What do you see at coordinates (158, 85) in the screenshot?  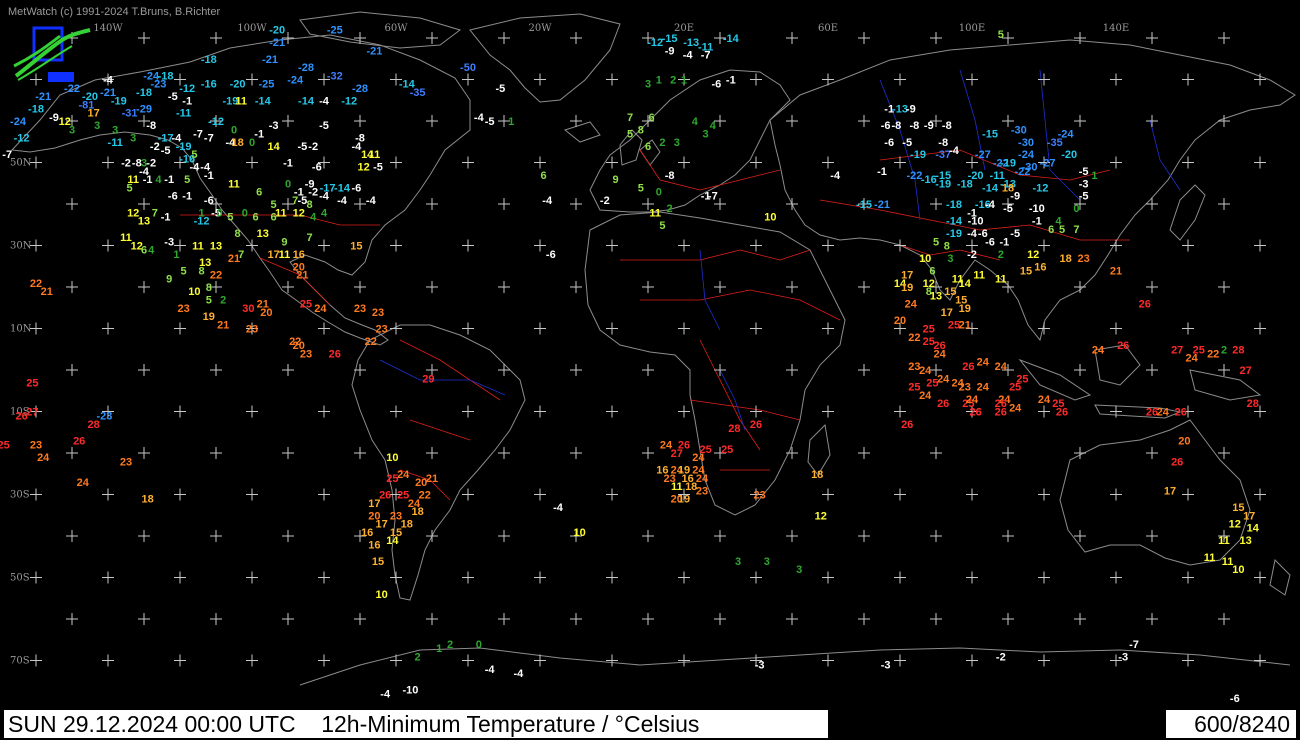 I see `station-temperature: -23` at bounding box center [158, 85].